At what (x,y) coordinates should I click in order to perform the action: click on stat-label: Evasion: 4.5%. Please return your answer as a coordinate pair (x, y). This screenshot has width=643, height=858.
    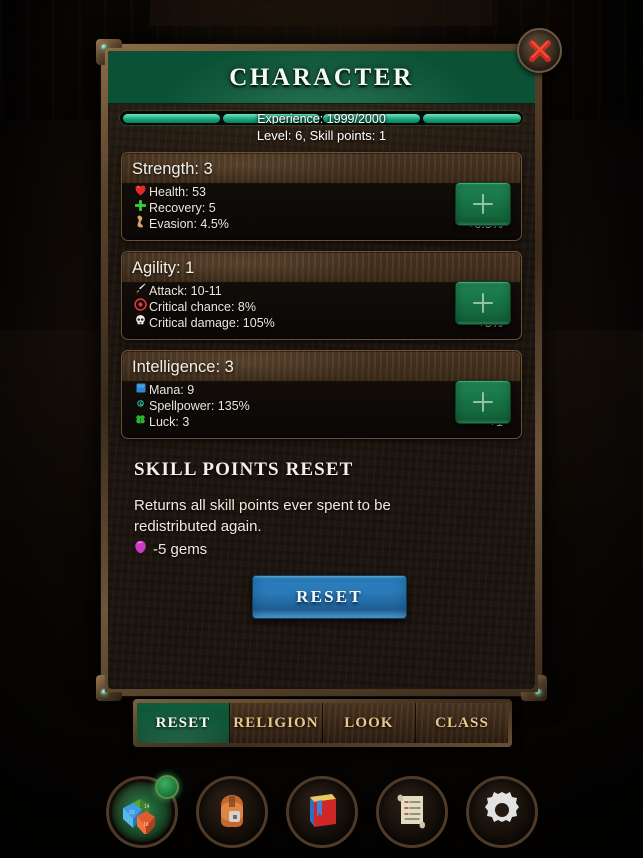
    Looking at the image, I should click on (189, 223).